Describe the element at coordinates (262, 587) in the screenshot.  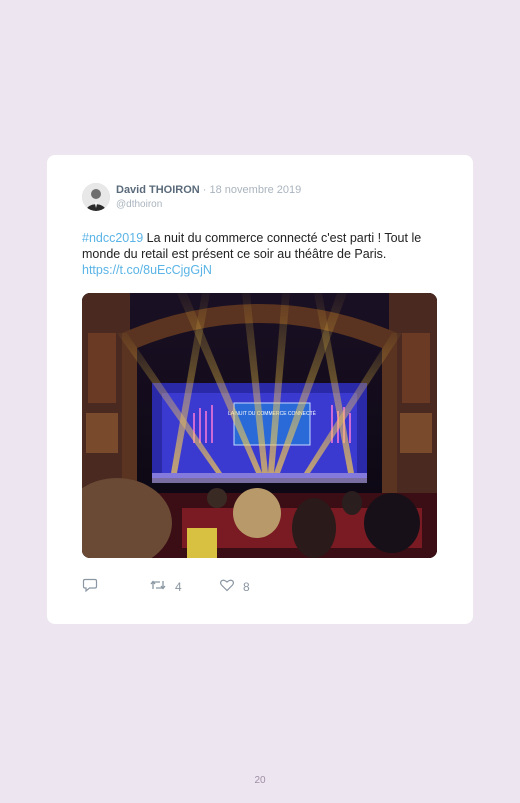
I see `tweet-actions: 4 8` at that location.